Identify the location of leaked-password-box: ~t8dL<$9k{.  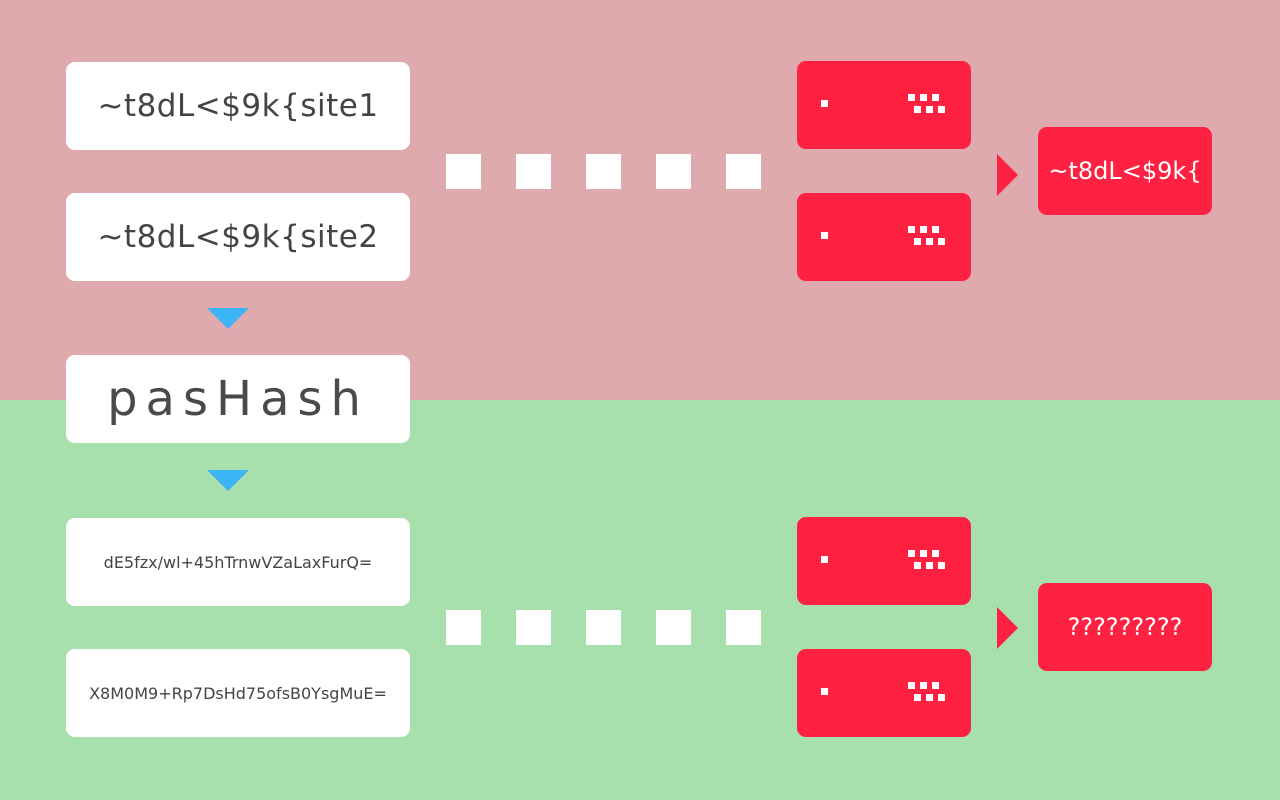
(1125, 171).